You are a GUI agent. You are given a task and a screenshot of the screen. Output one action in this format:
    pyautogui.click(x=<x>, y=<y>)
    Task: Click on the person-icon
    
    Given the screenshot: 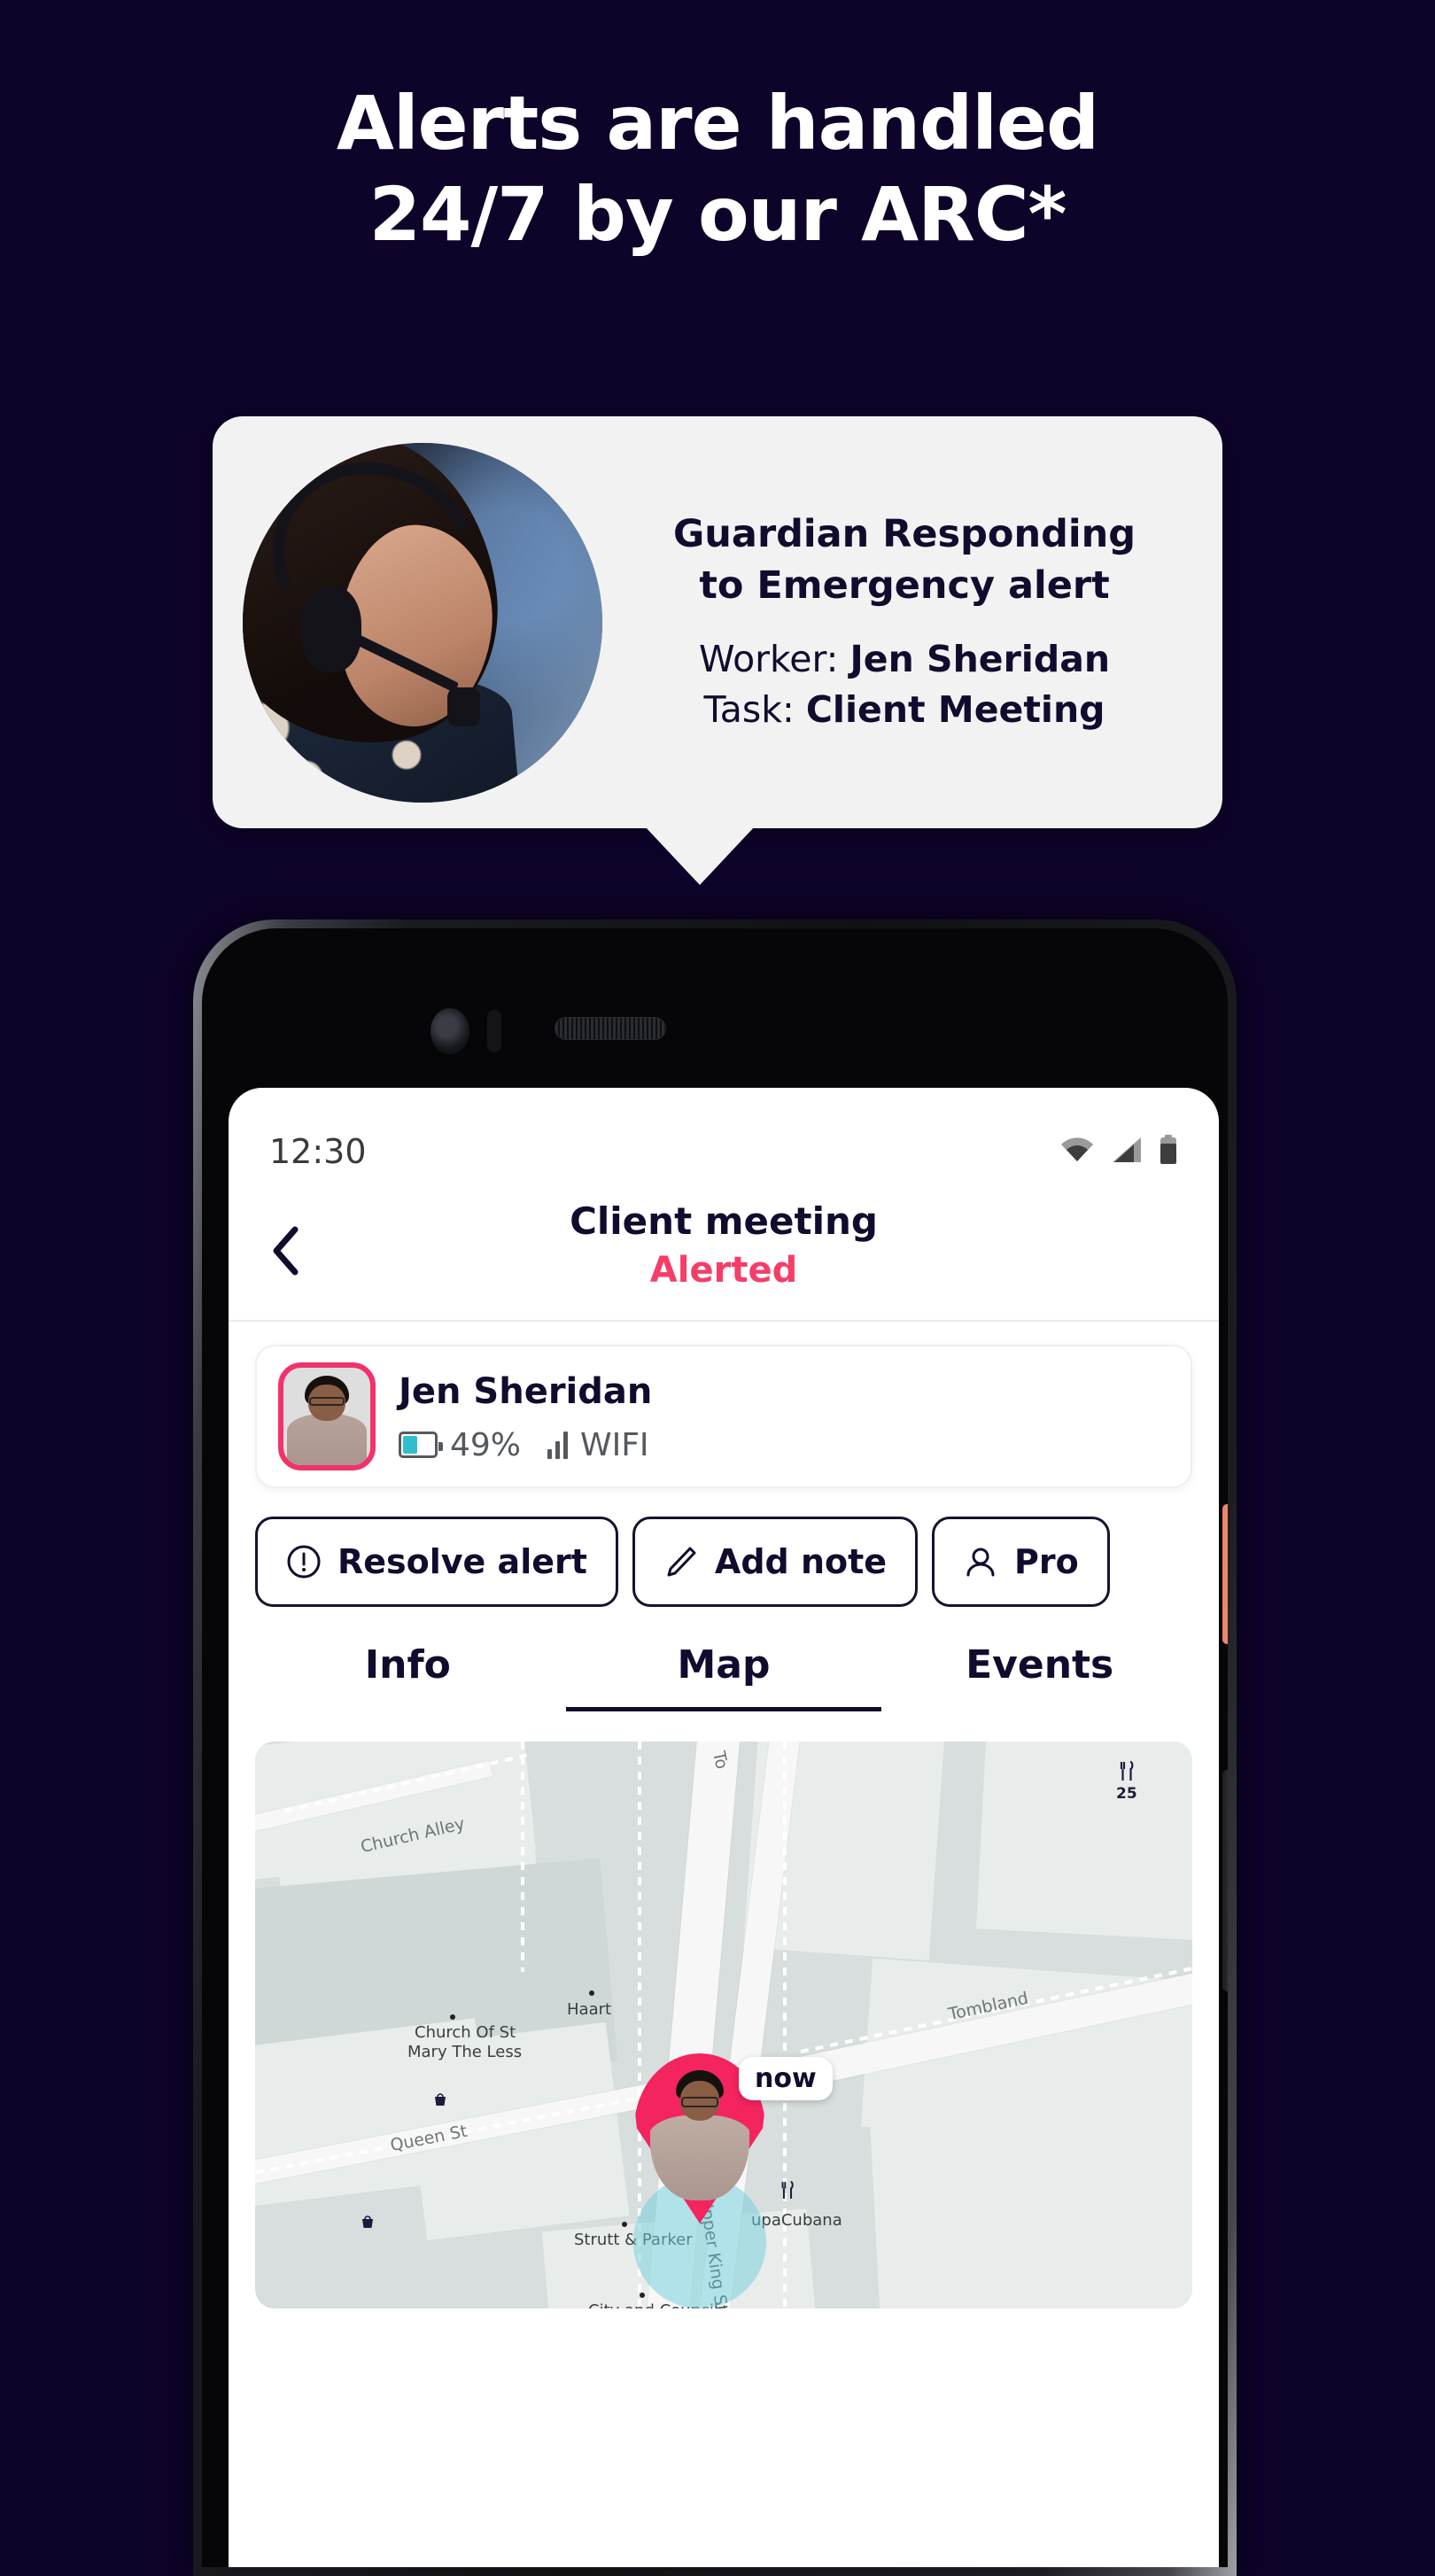 What is the action you would take?
    pyautogui.click(x=980, y=1562)
    